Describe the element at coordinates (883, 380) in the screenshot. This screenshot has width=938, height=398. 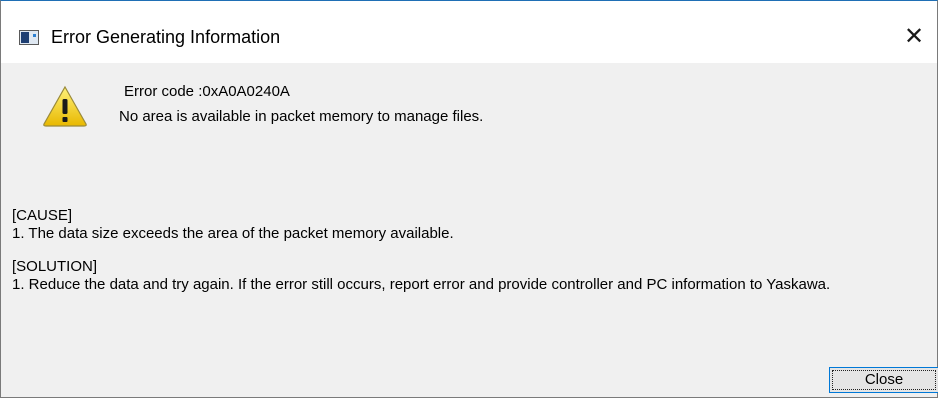
I see `close-button: Close` at that location.